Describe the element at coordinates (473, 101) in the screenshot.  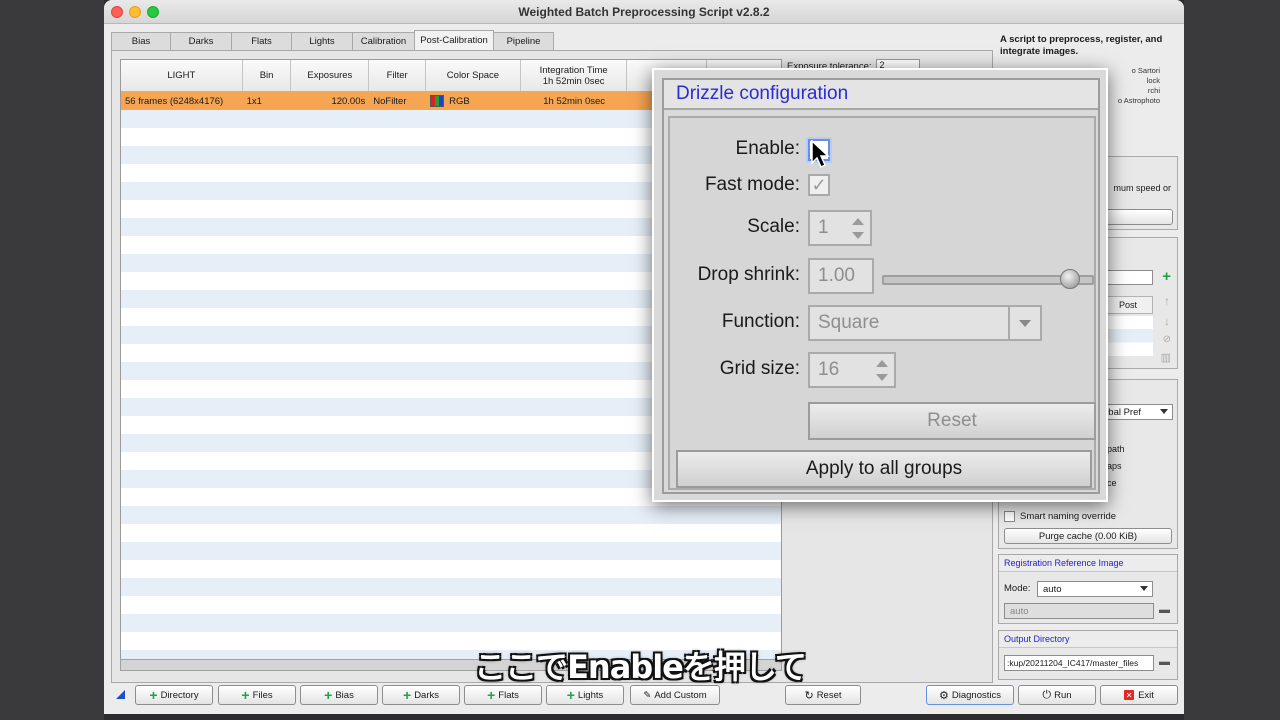
I see `cell-color-space: RGB` at that location.